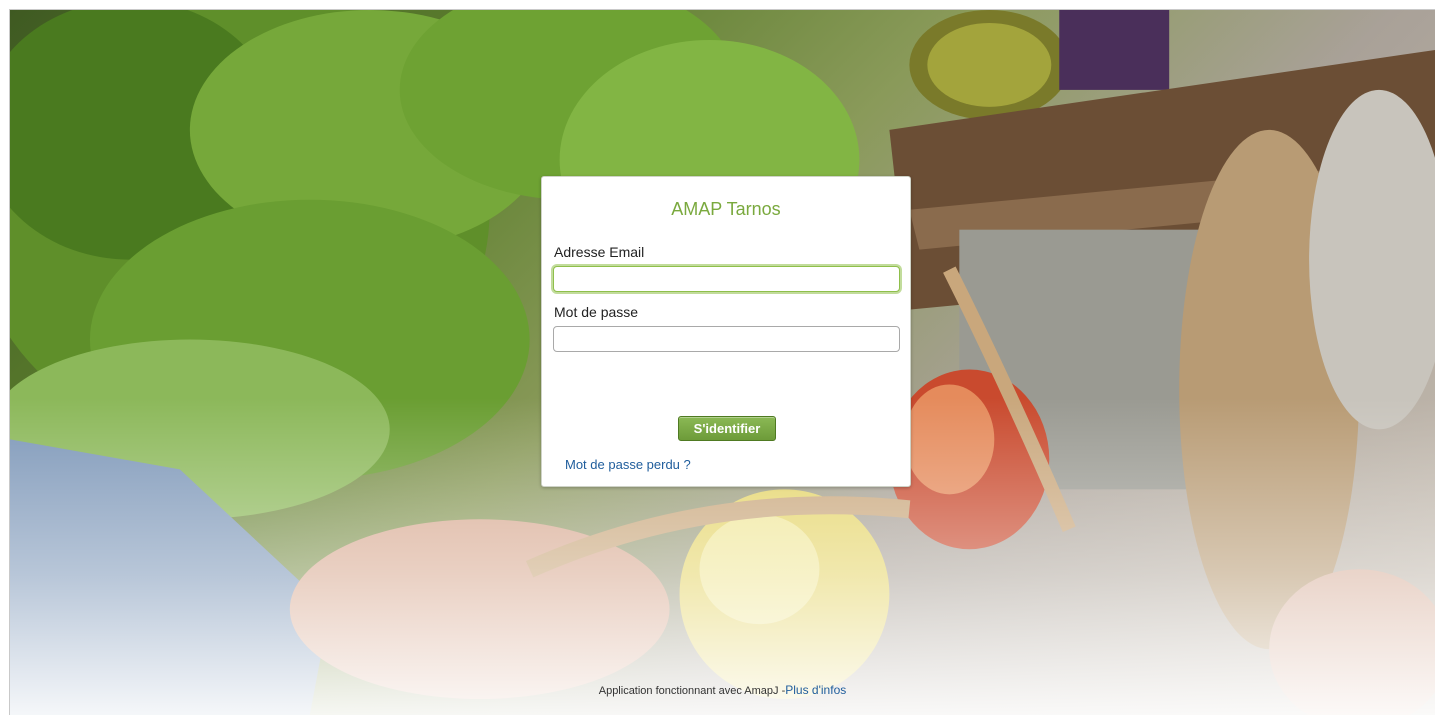  I want to click on login-button: S'identifier, so click(727, 428).